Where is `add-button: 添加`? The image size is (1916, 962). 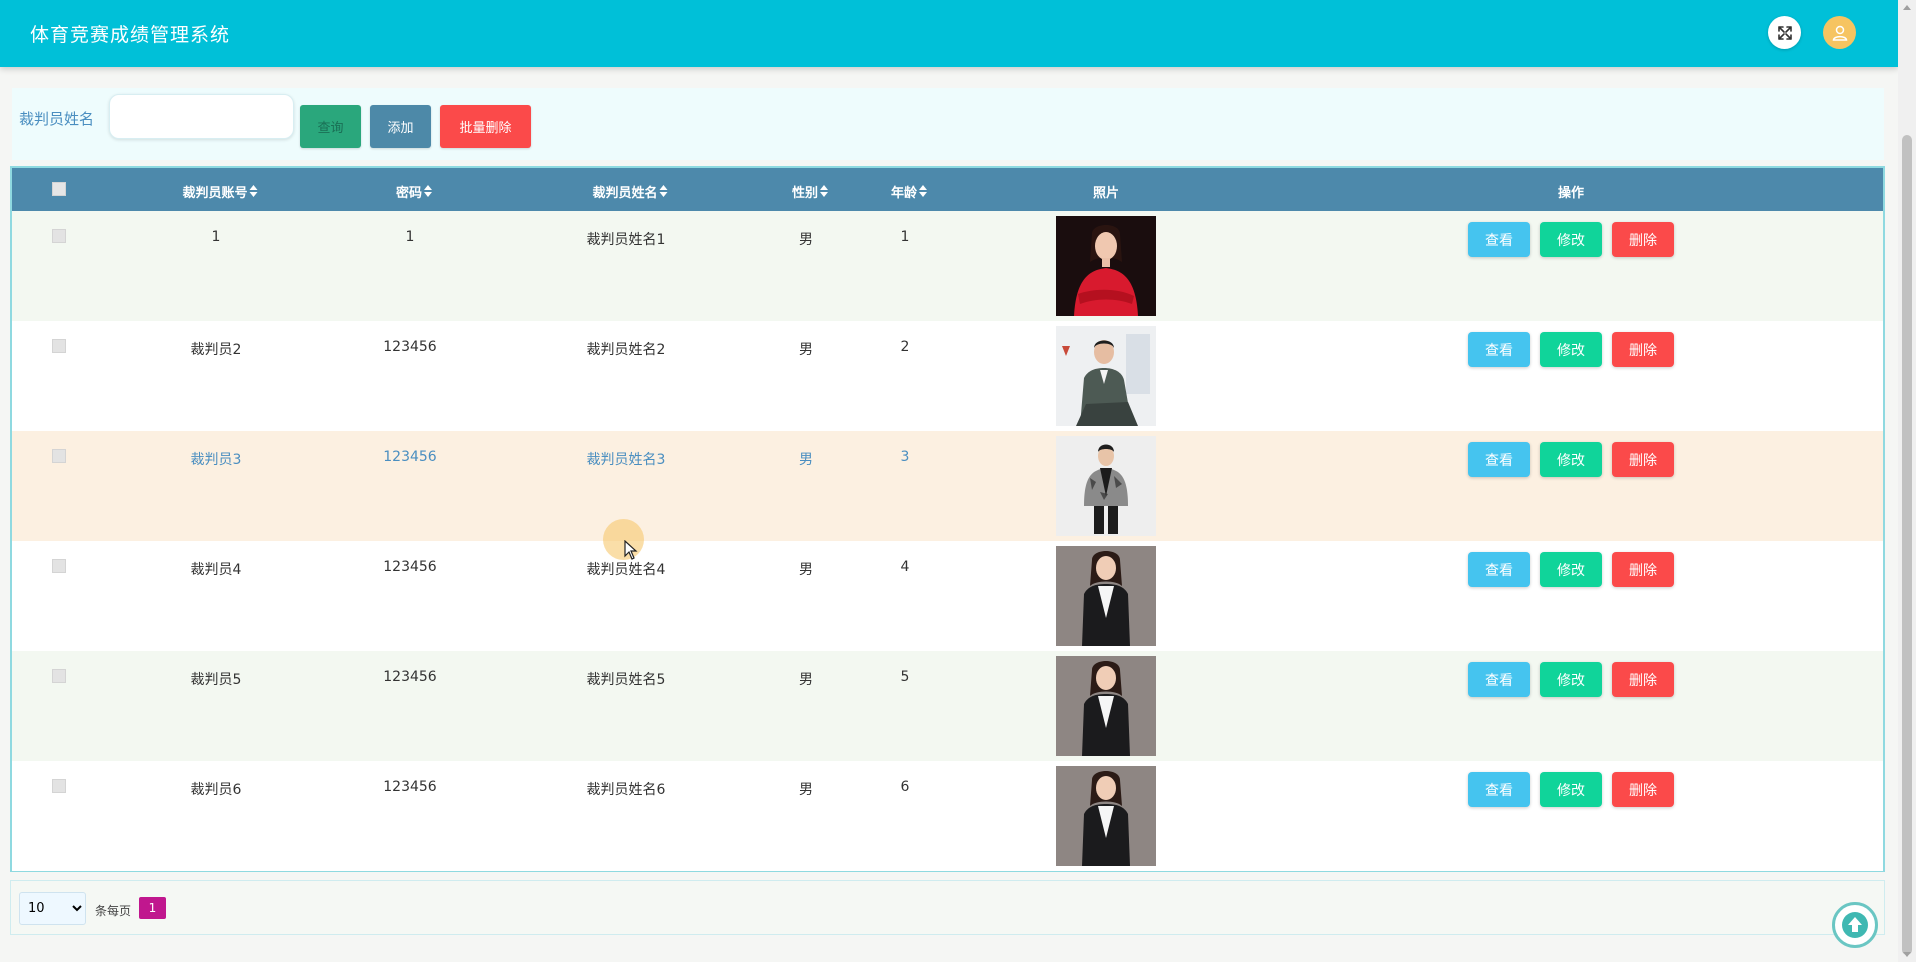 add-button: 添加 is located at coordinates (400, 126).